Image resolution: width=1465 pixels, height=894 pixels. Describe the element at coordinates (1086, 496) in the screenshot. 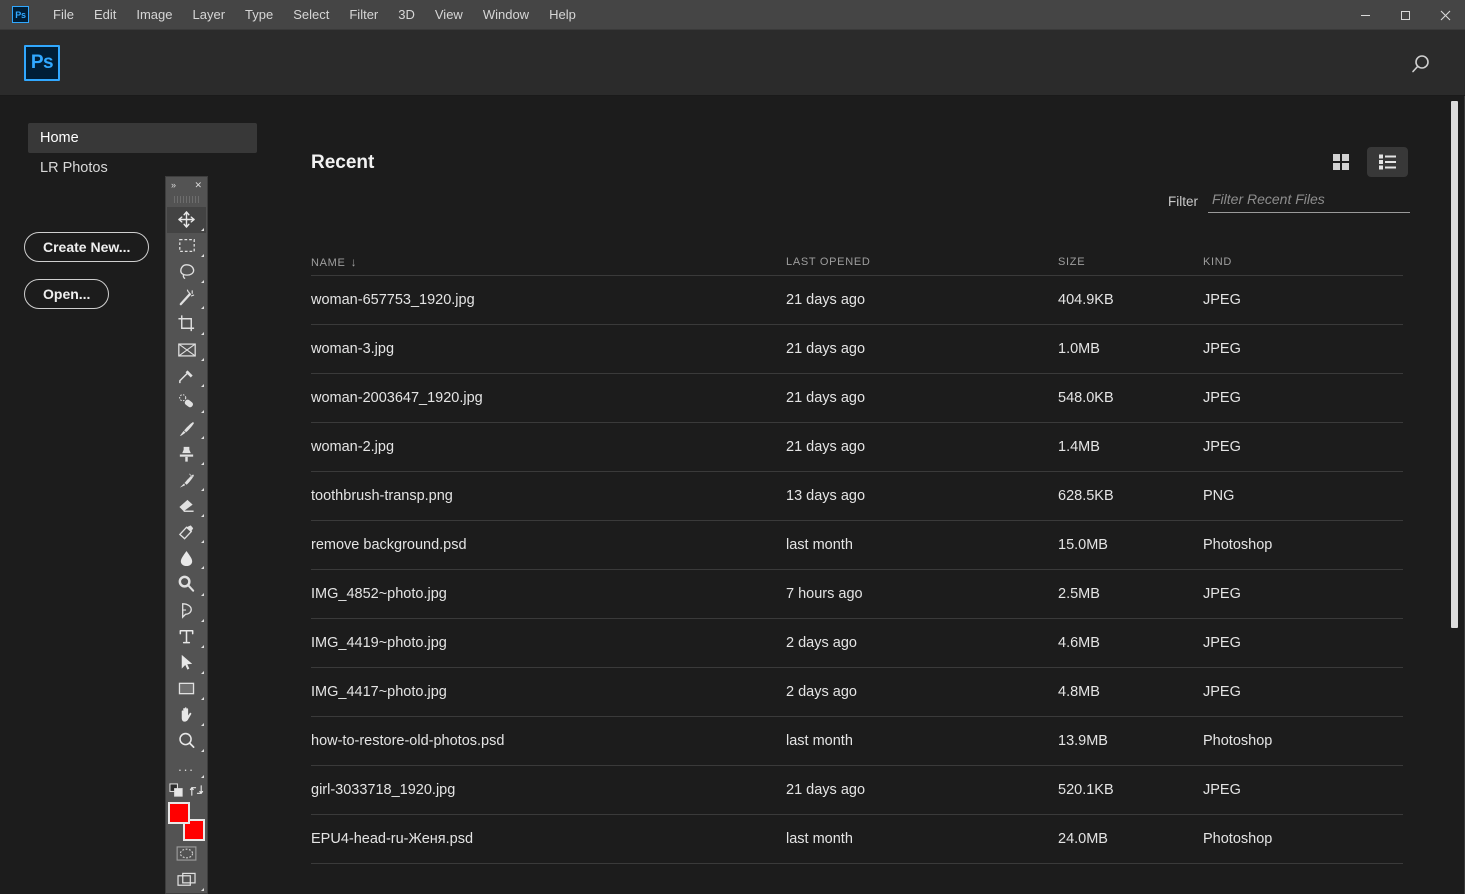

I see `size-cell: 628.5KB` at that location.